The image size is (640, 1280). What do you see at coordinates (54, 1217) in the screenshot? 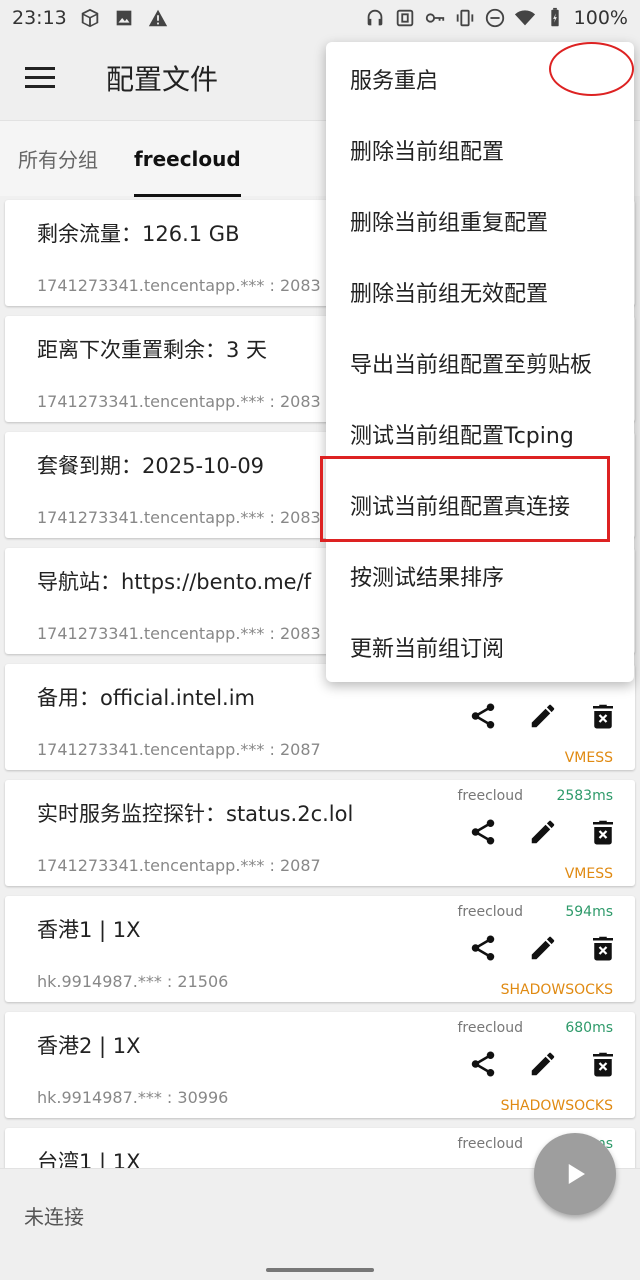
I see `connection-status: 未连接` at bounding box center [54, 1217].